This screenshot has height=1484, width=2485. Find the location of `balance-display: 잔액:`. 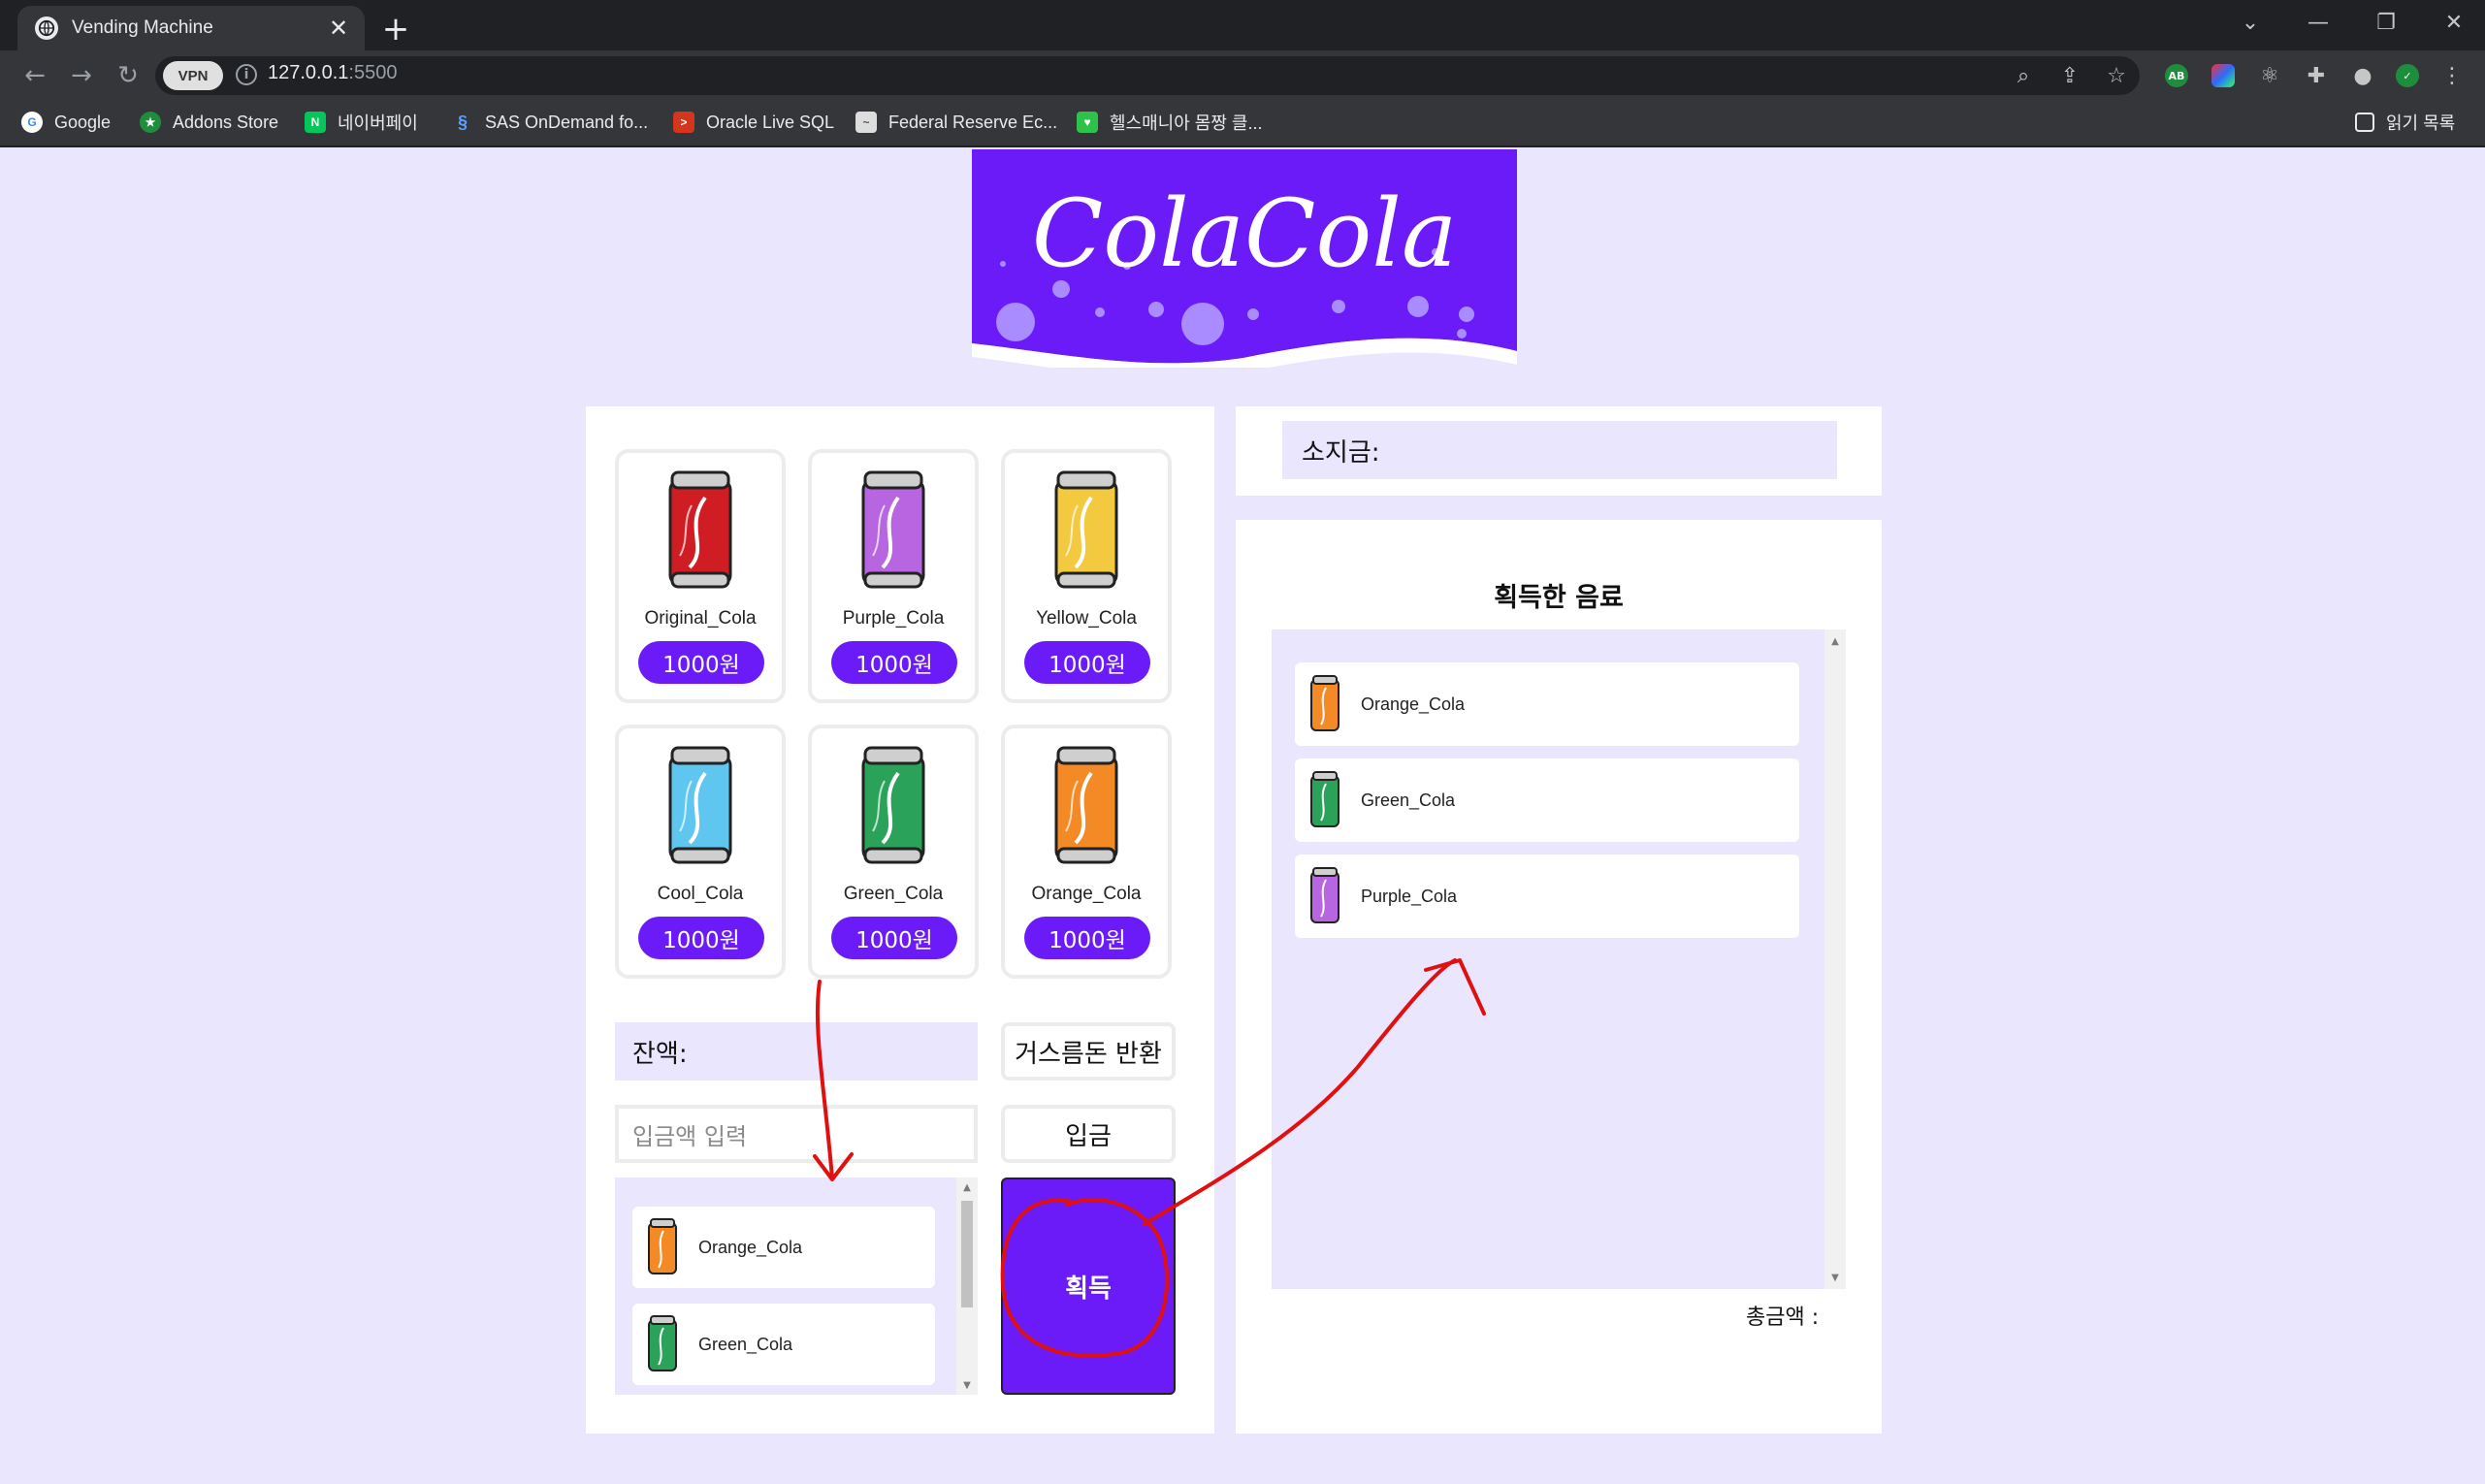

balance-display: 잔액: is located at coordinates (796, 1051).